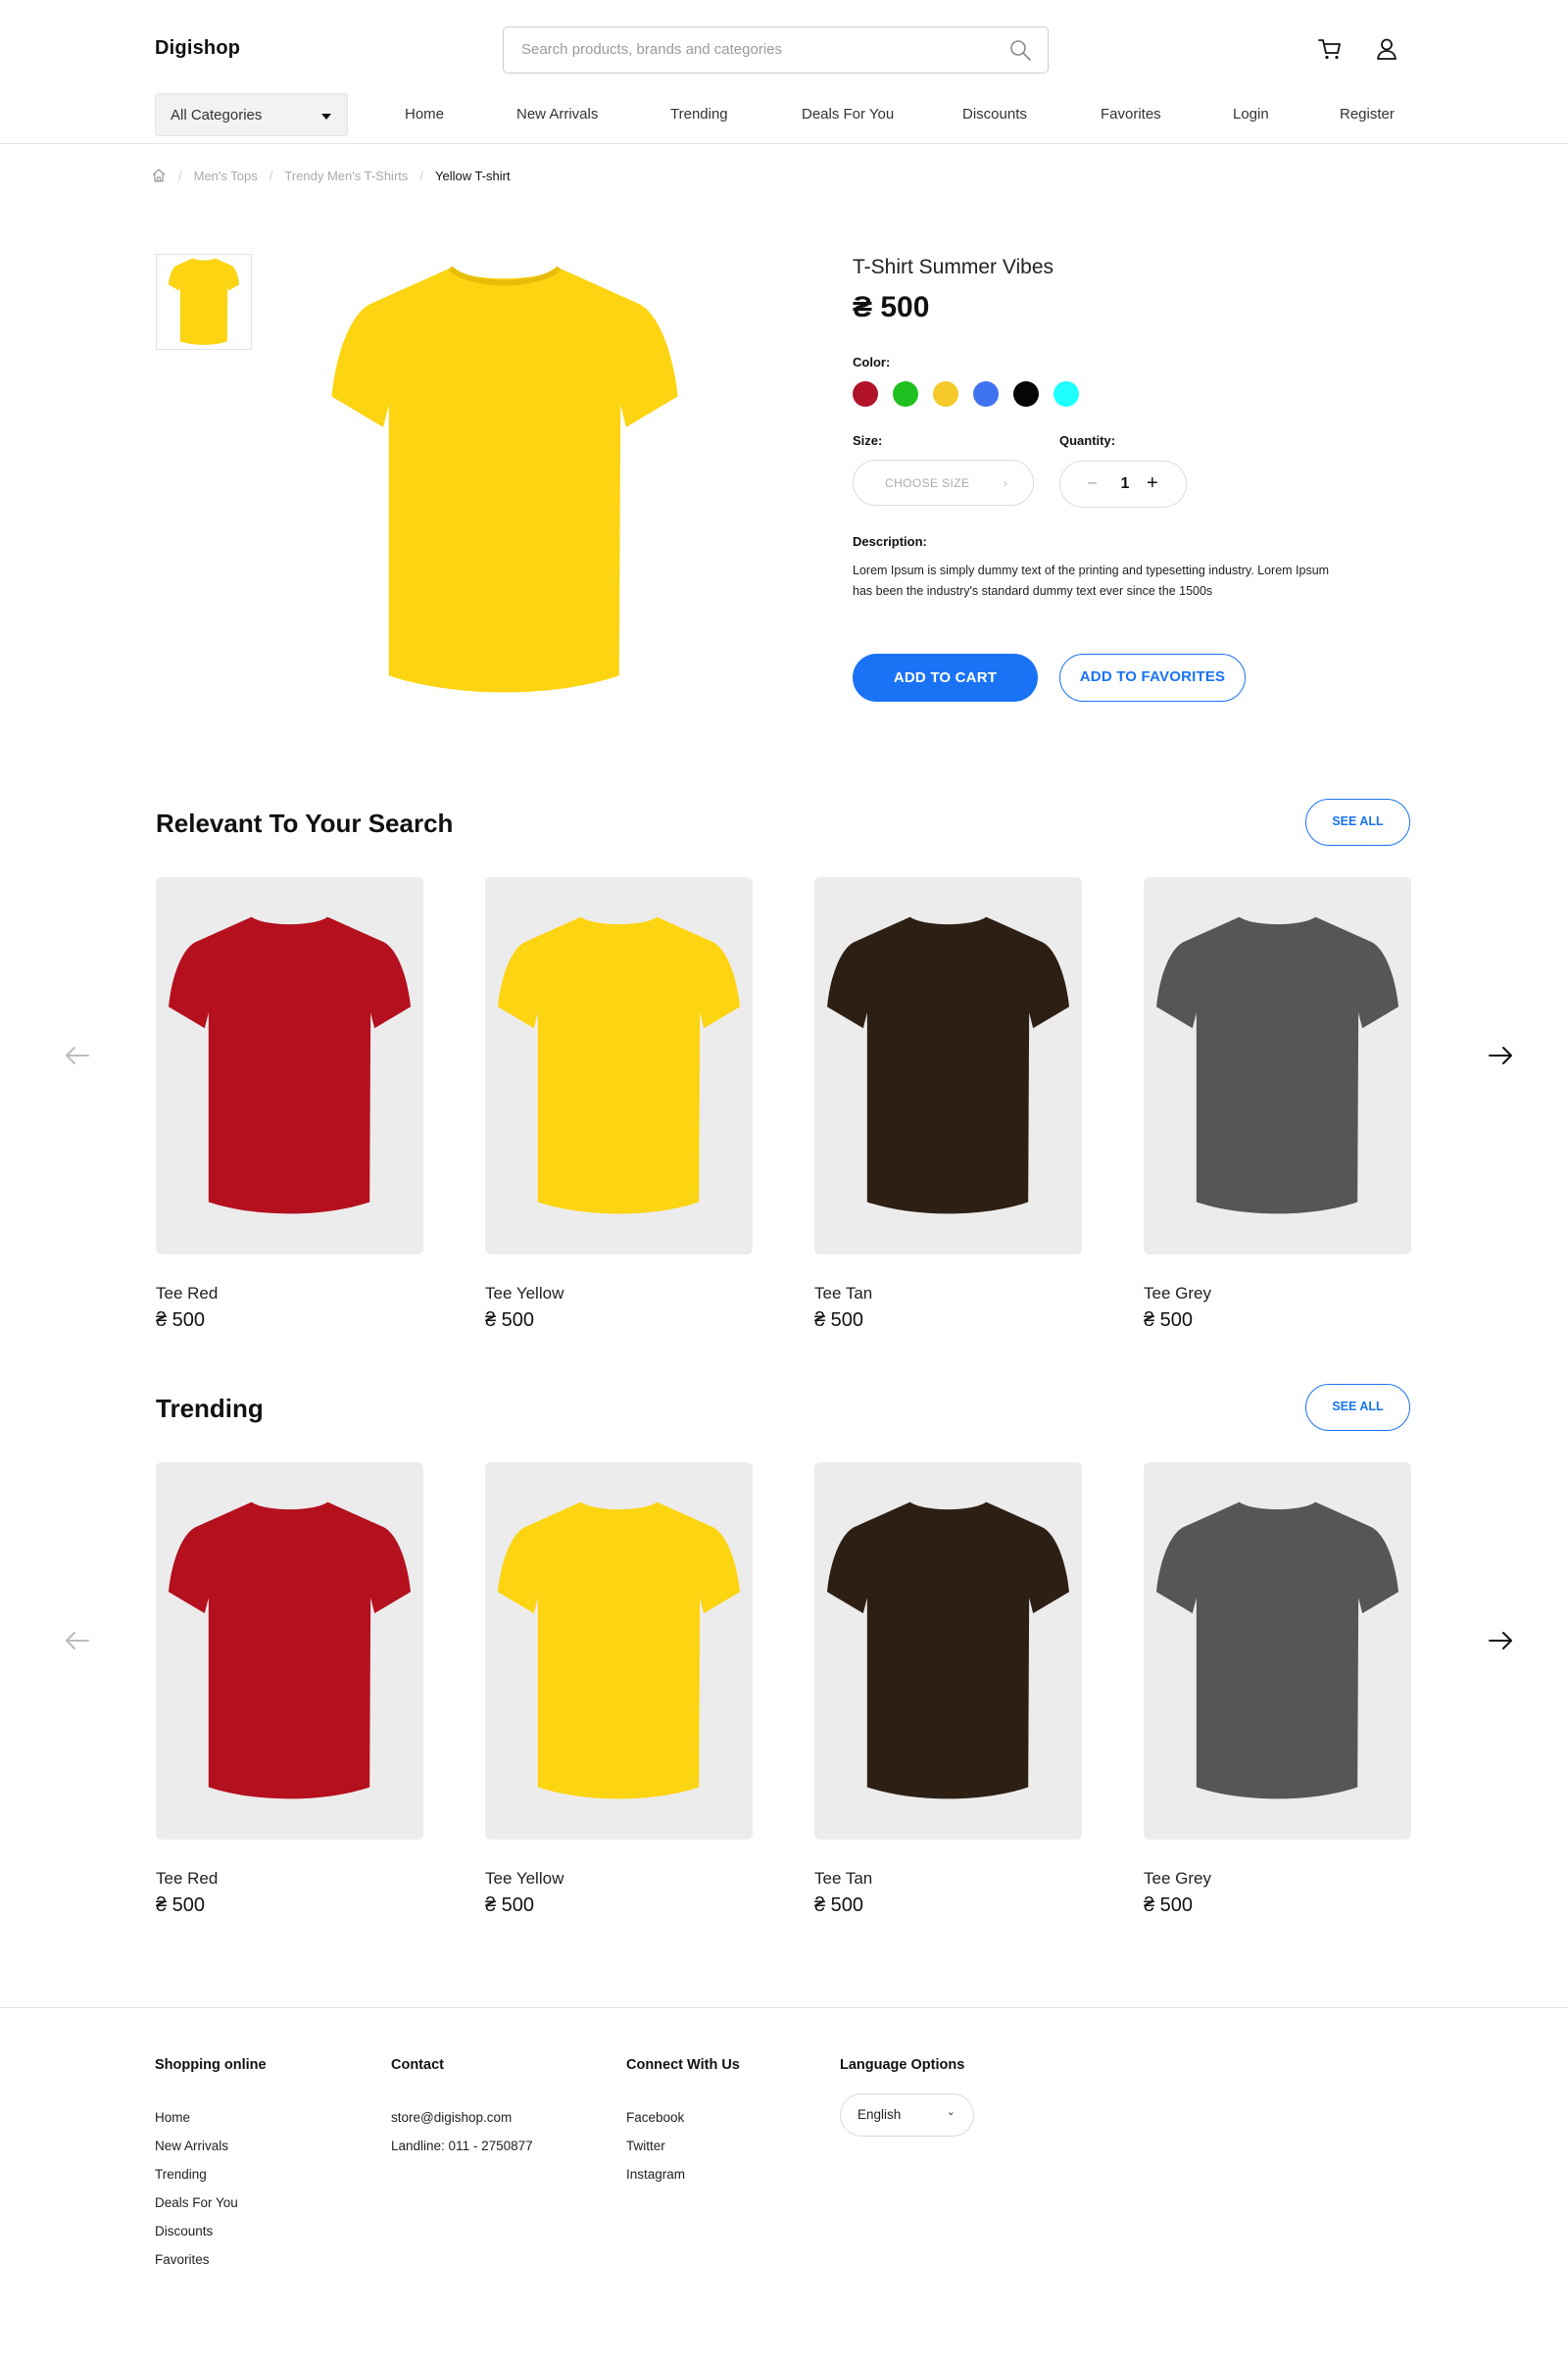  Describe the element at coordinates (905, 394) in the screenshot. I see `color-swatch-green` at that location.